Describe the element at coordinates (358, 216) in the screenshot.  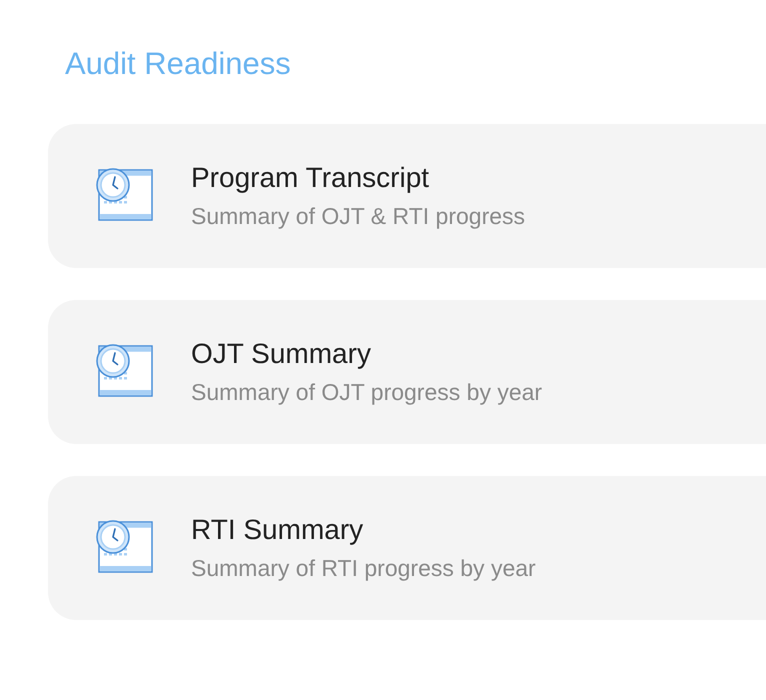
I see `report-description: Summary of OJT & RTI progress` at that location.